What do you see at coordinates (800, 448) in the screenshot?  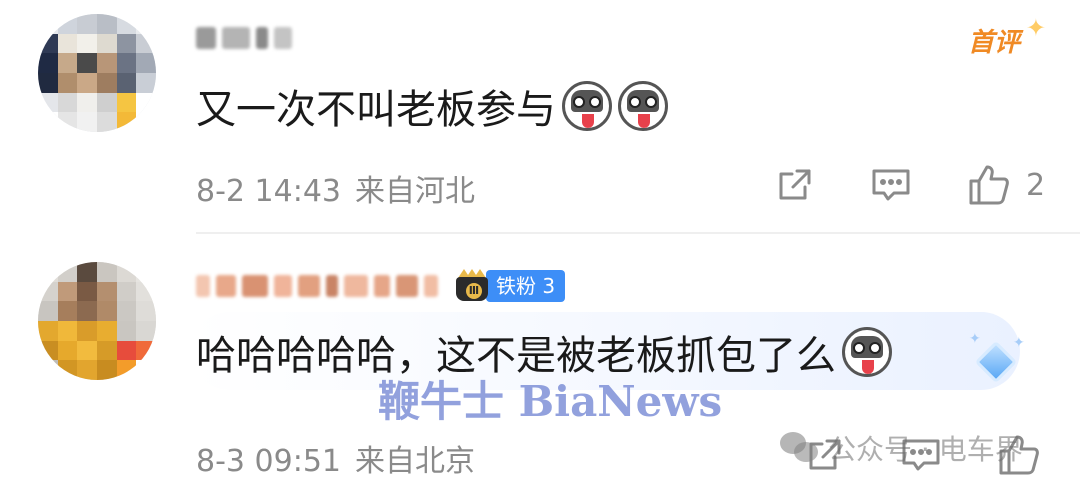 I see `wechat-icon` at bounding box center [800, 448].